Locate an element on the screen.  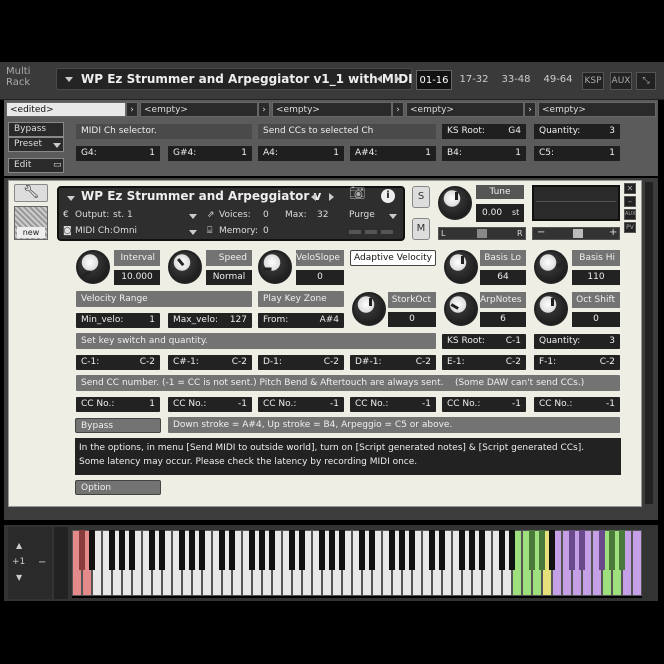
pitch-wheel is located at coordinates (61, 563).